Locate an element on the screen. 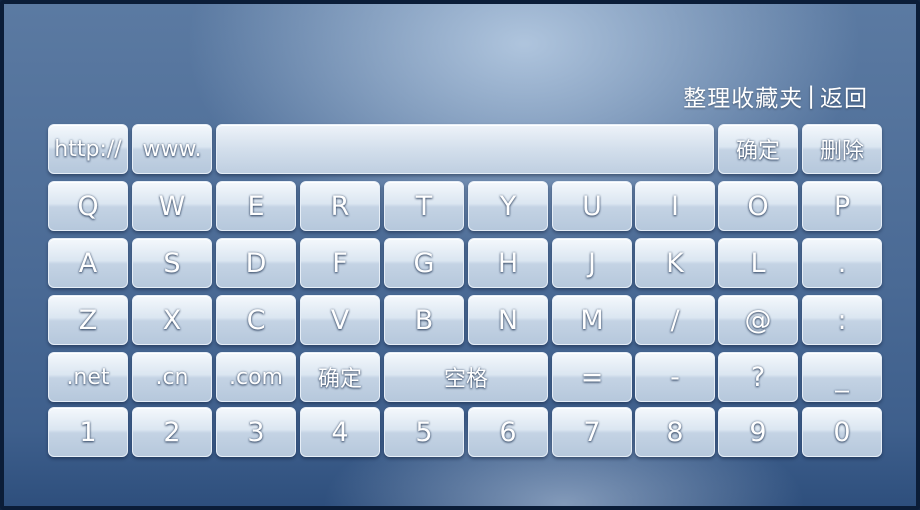  key-x: X is located at coordinates (172, 320).